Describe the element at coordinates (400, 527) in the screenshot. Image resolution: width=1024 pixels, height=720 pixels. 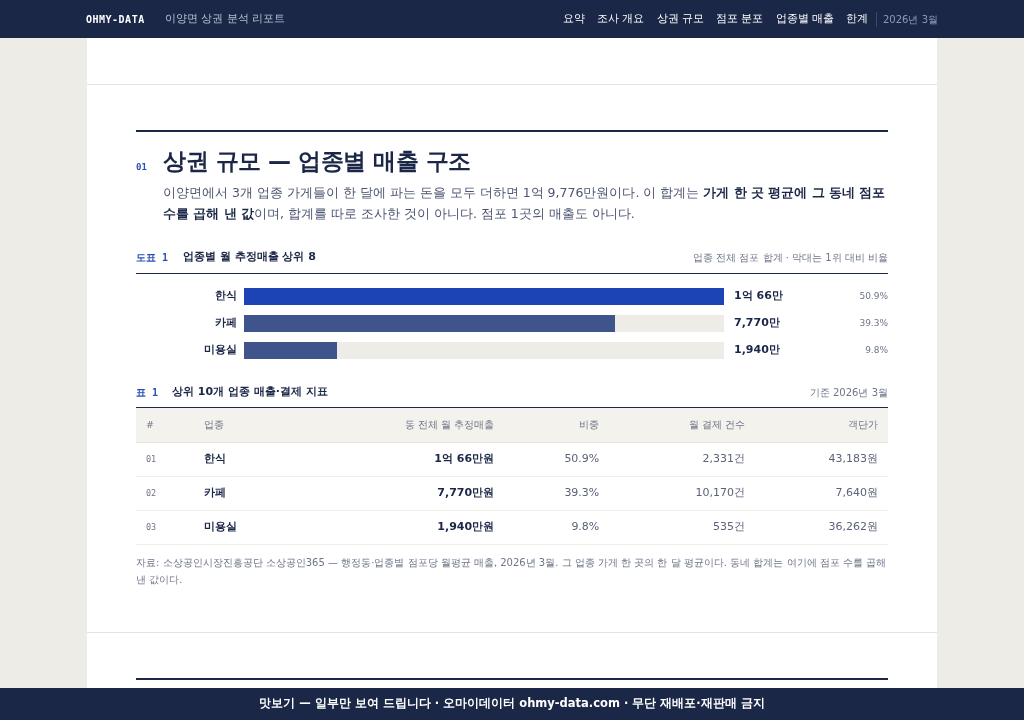
I see `table-cell: 1,940만원` at that location.